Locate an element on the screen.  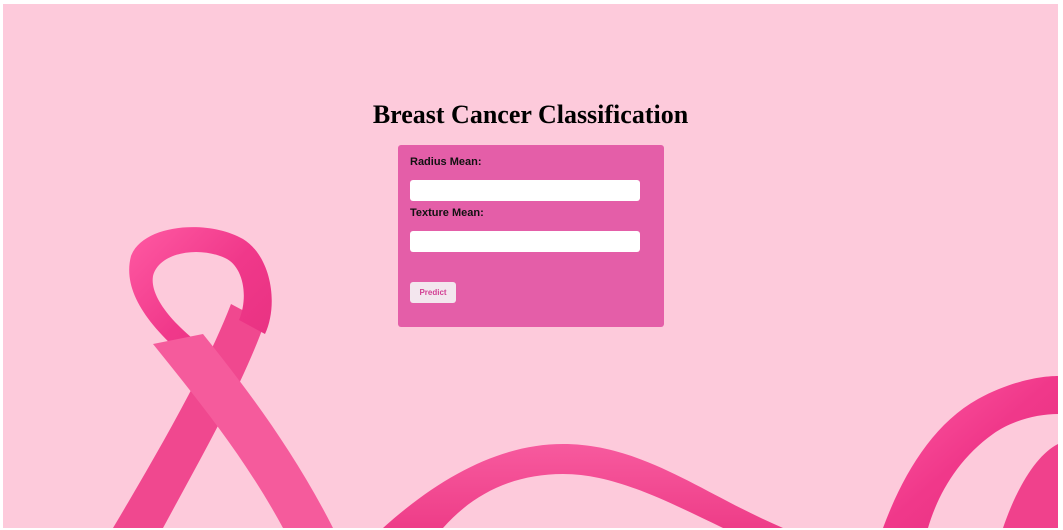
radius-mean-input is located at coordinates (525, 190).